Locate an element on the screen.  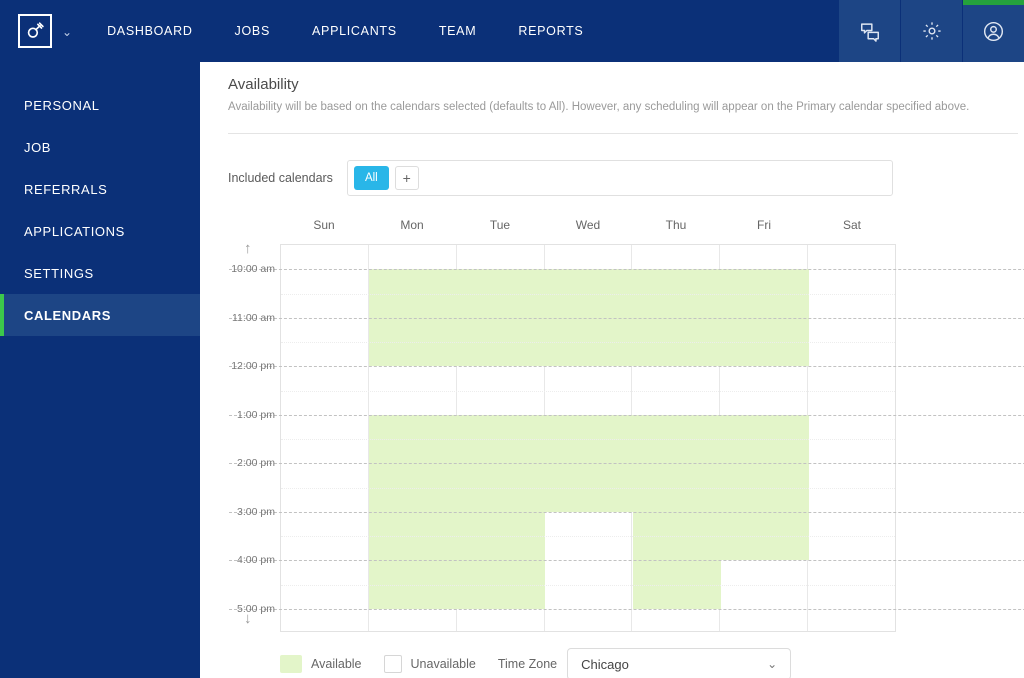
included-calendars-label: Included calendars is located at coordinates (280, 178).